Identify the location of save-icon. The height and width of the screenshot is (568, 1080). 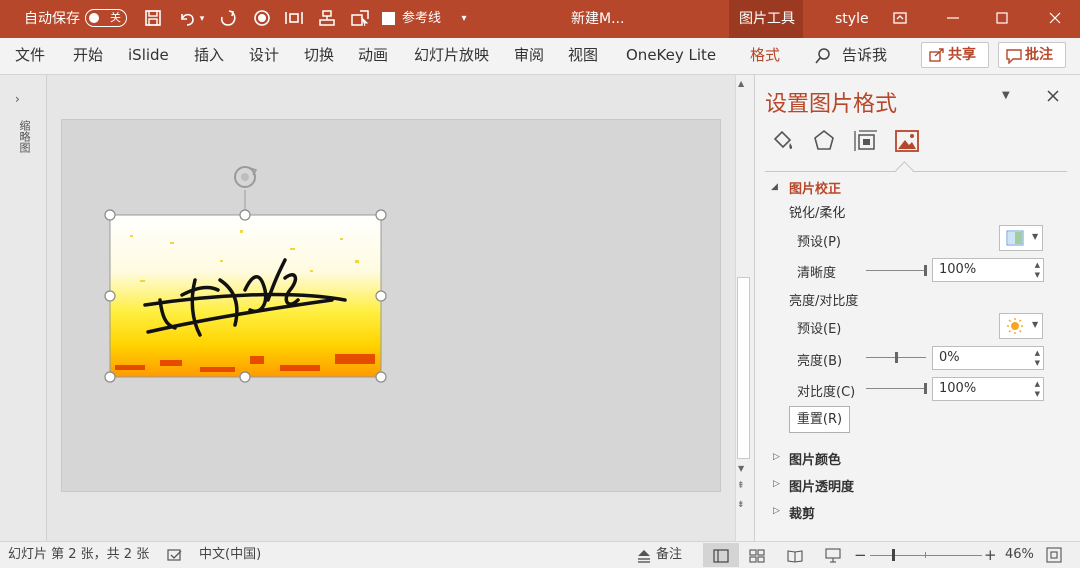
(153, 19).